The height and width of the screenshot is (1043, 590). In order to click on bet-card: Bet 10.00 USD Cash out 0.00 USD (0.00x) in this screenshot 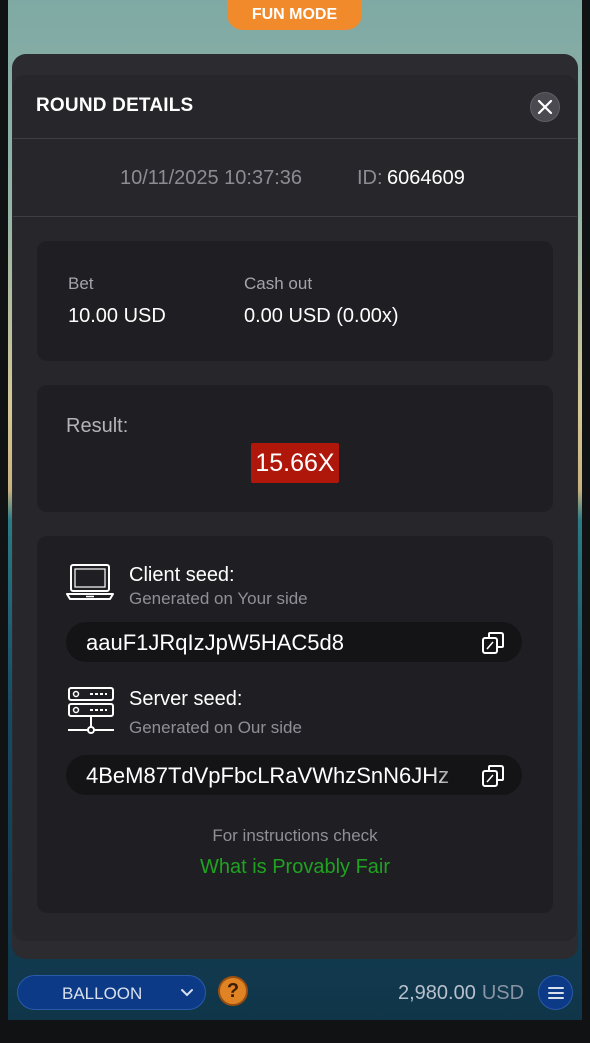, I will do `click(295, 301)`.